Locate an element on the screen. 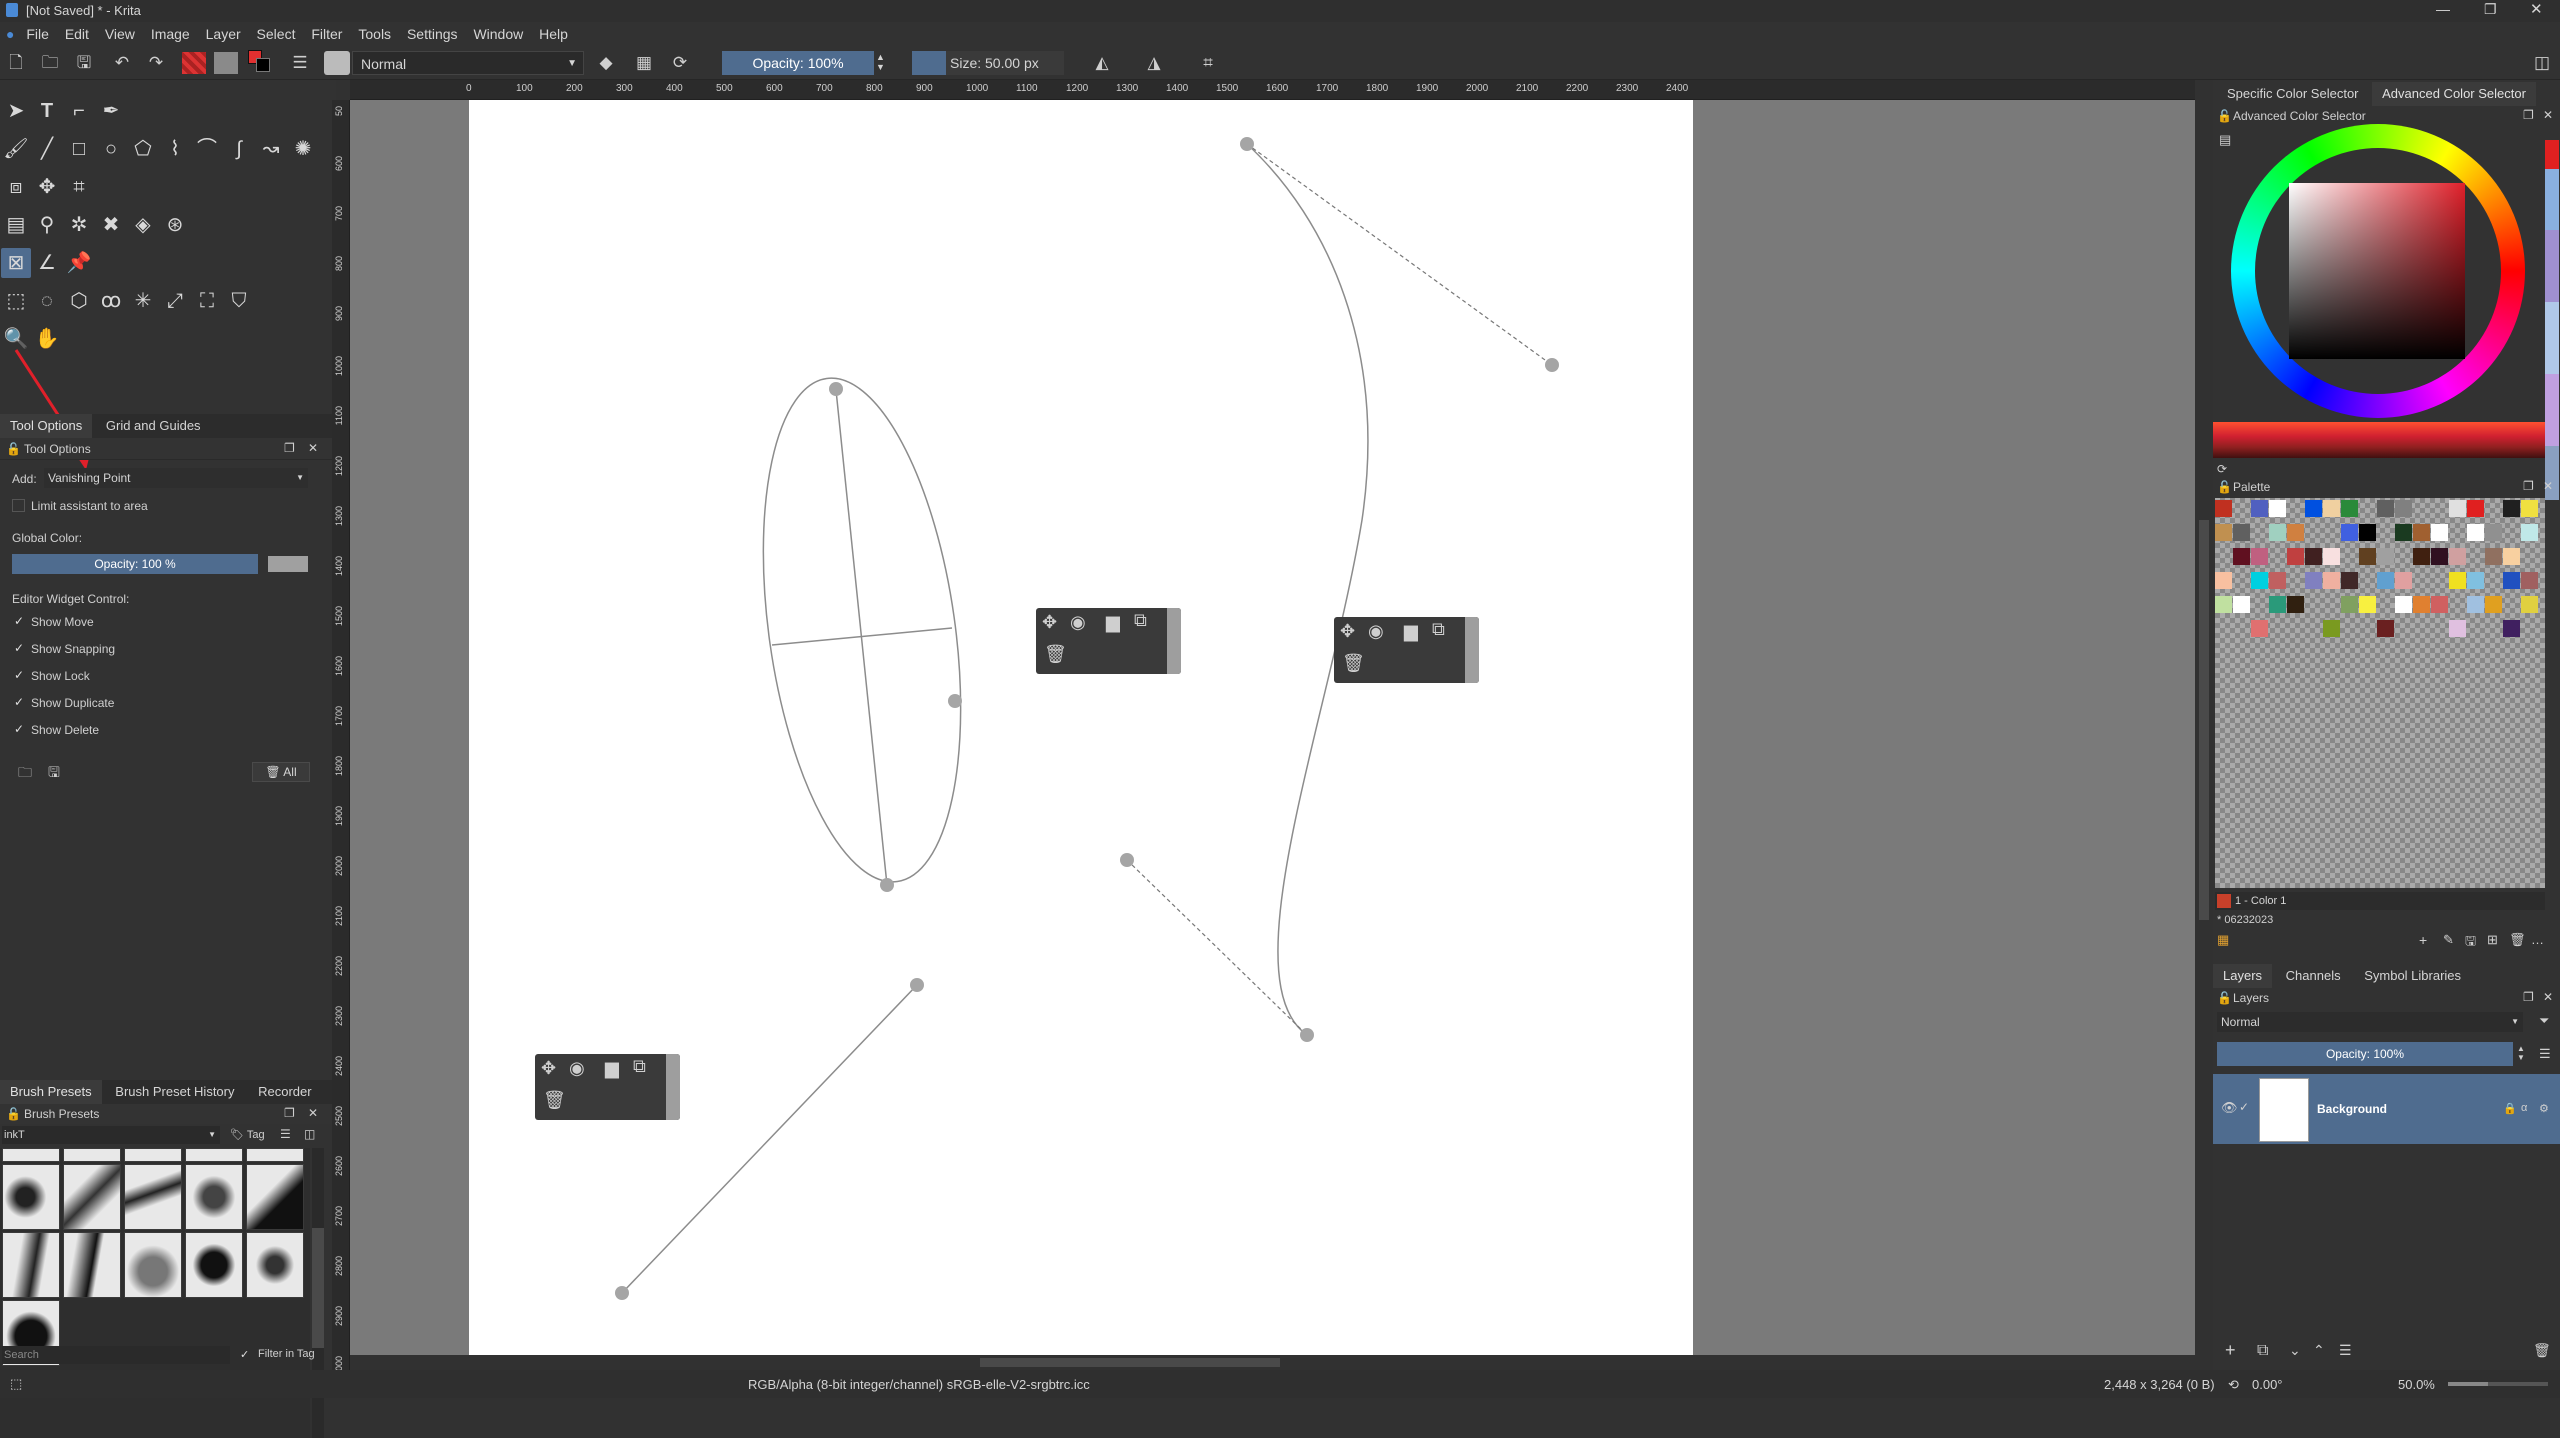  menu-settings: Settings is located at coordinates (432, 32).